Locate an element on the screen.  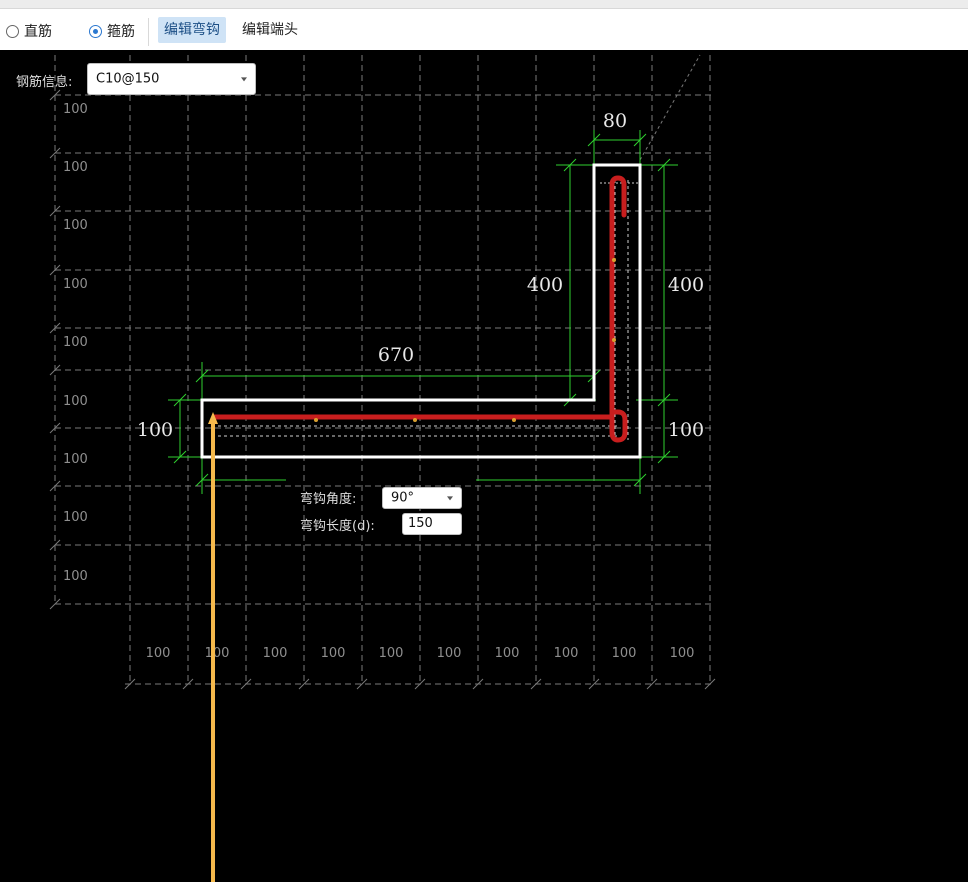
rebar-markers is located at coordinates (465, 340).